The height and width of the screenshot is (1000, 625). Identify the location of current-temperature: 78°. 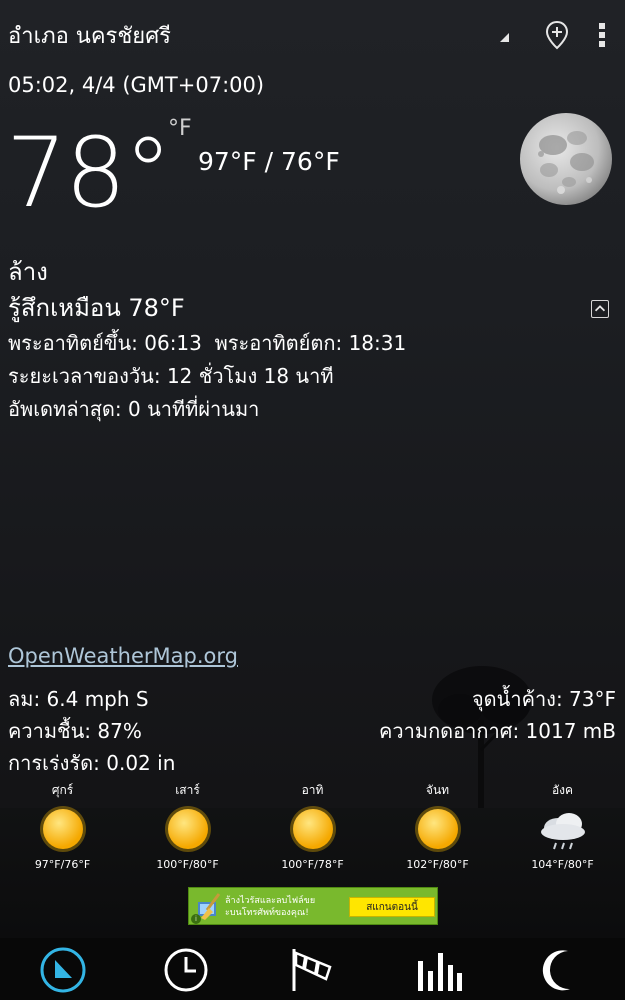
(89, 173).